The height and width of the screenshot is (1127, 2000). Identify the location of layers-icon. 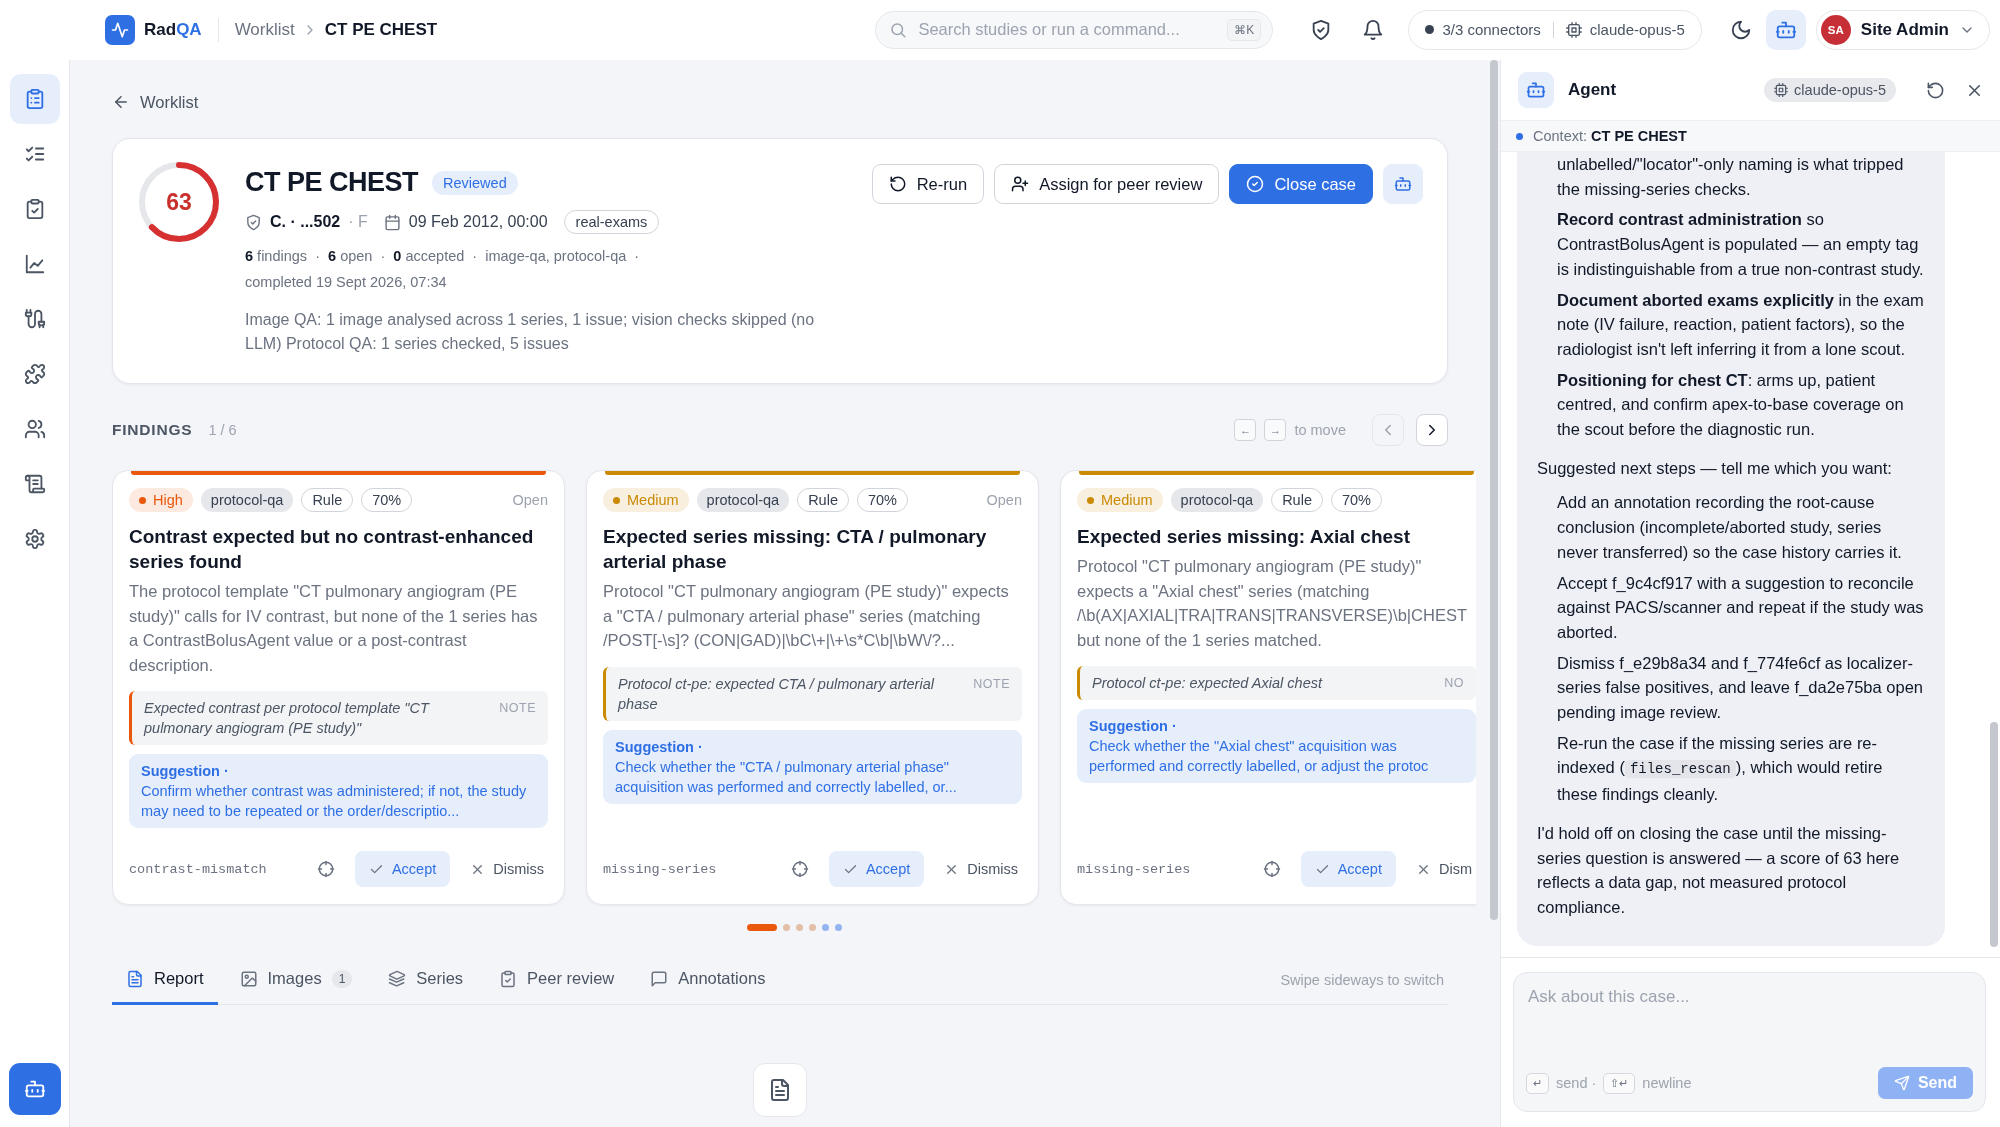
(397, 978).